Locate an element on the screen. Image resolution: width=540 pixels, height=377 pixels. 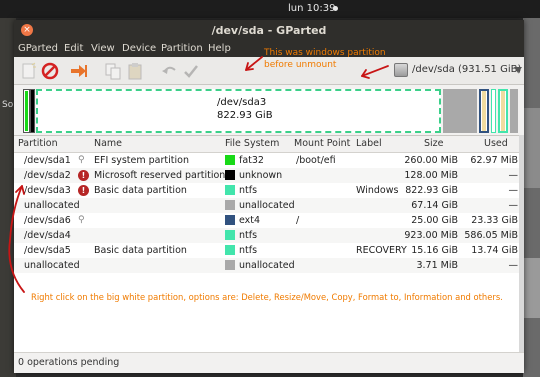
cell-partition: /dev/sda4 is located at coordinates (47, 235).